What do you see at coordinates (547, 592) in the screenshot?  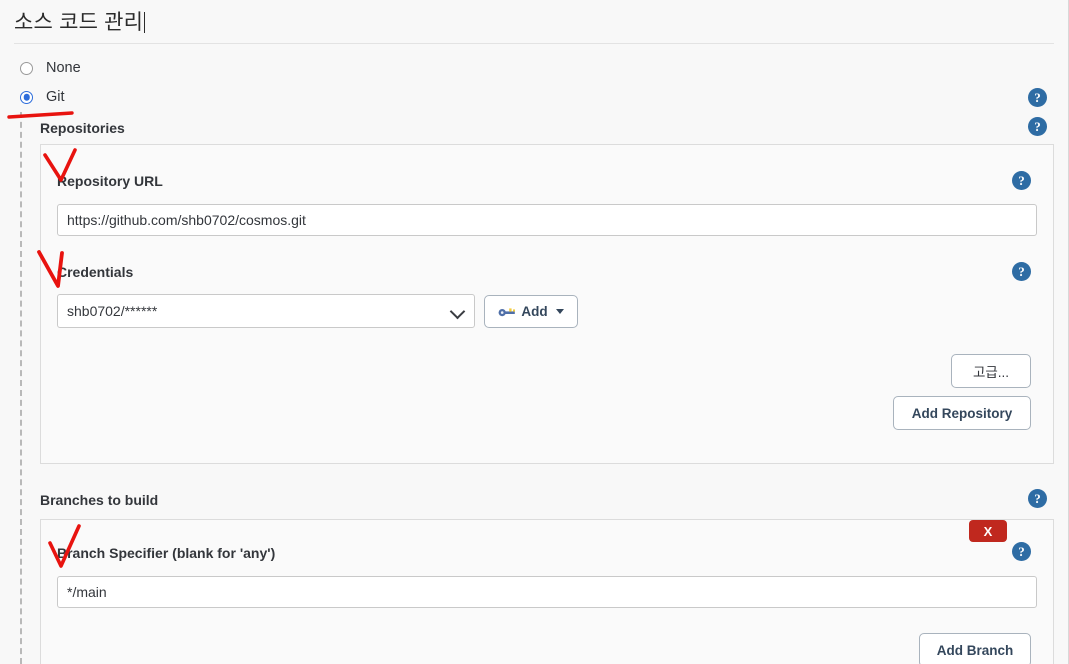 I see `branch-specifier-input` at bounding box center [547, 592].